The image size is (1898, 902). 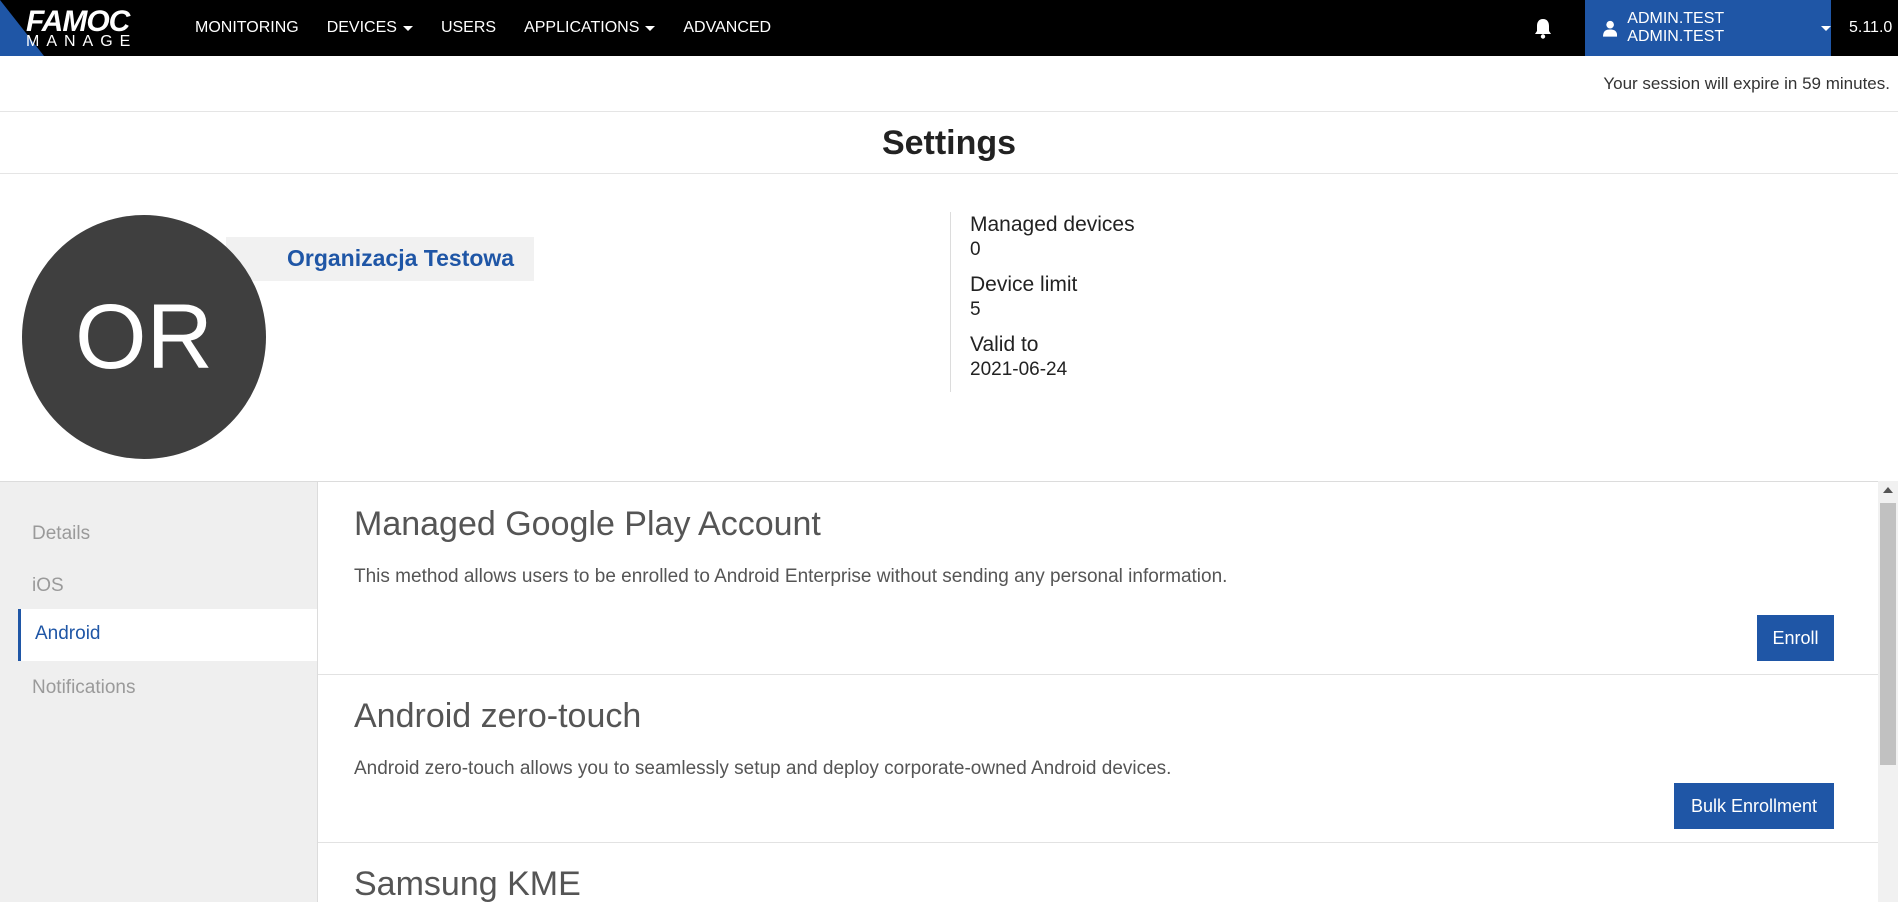 I want to click on stat-managed-devices-value: 0, so click(x=975, y=249).